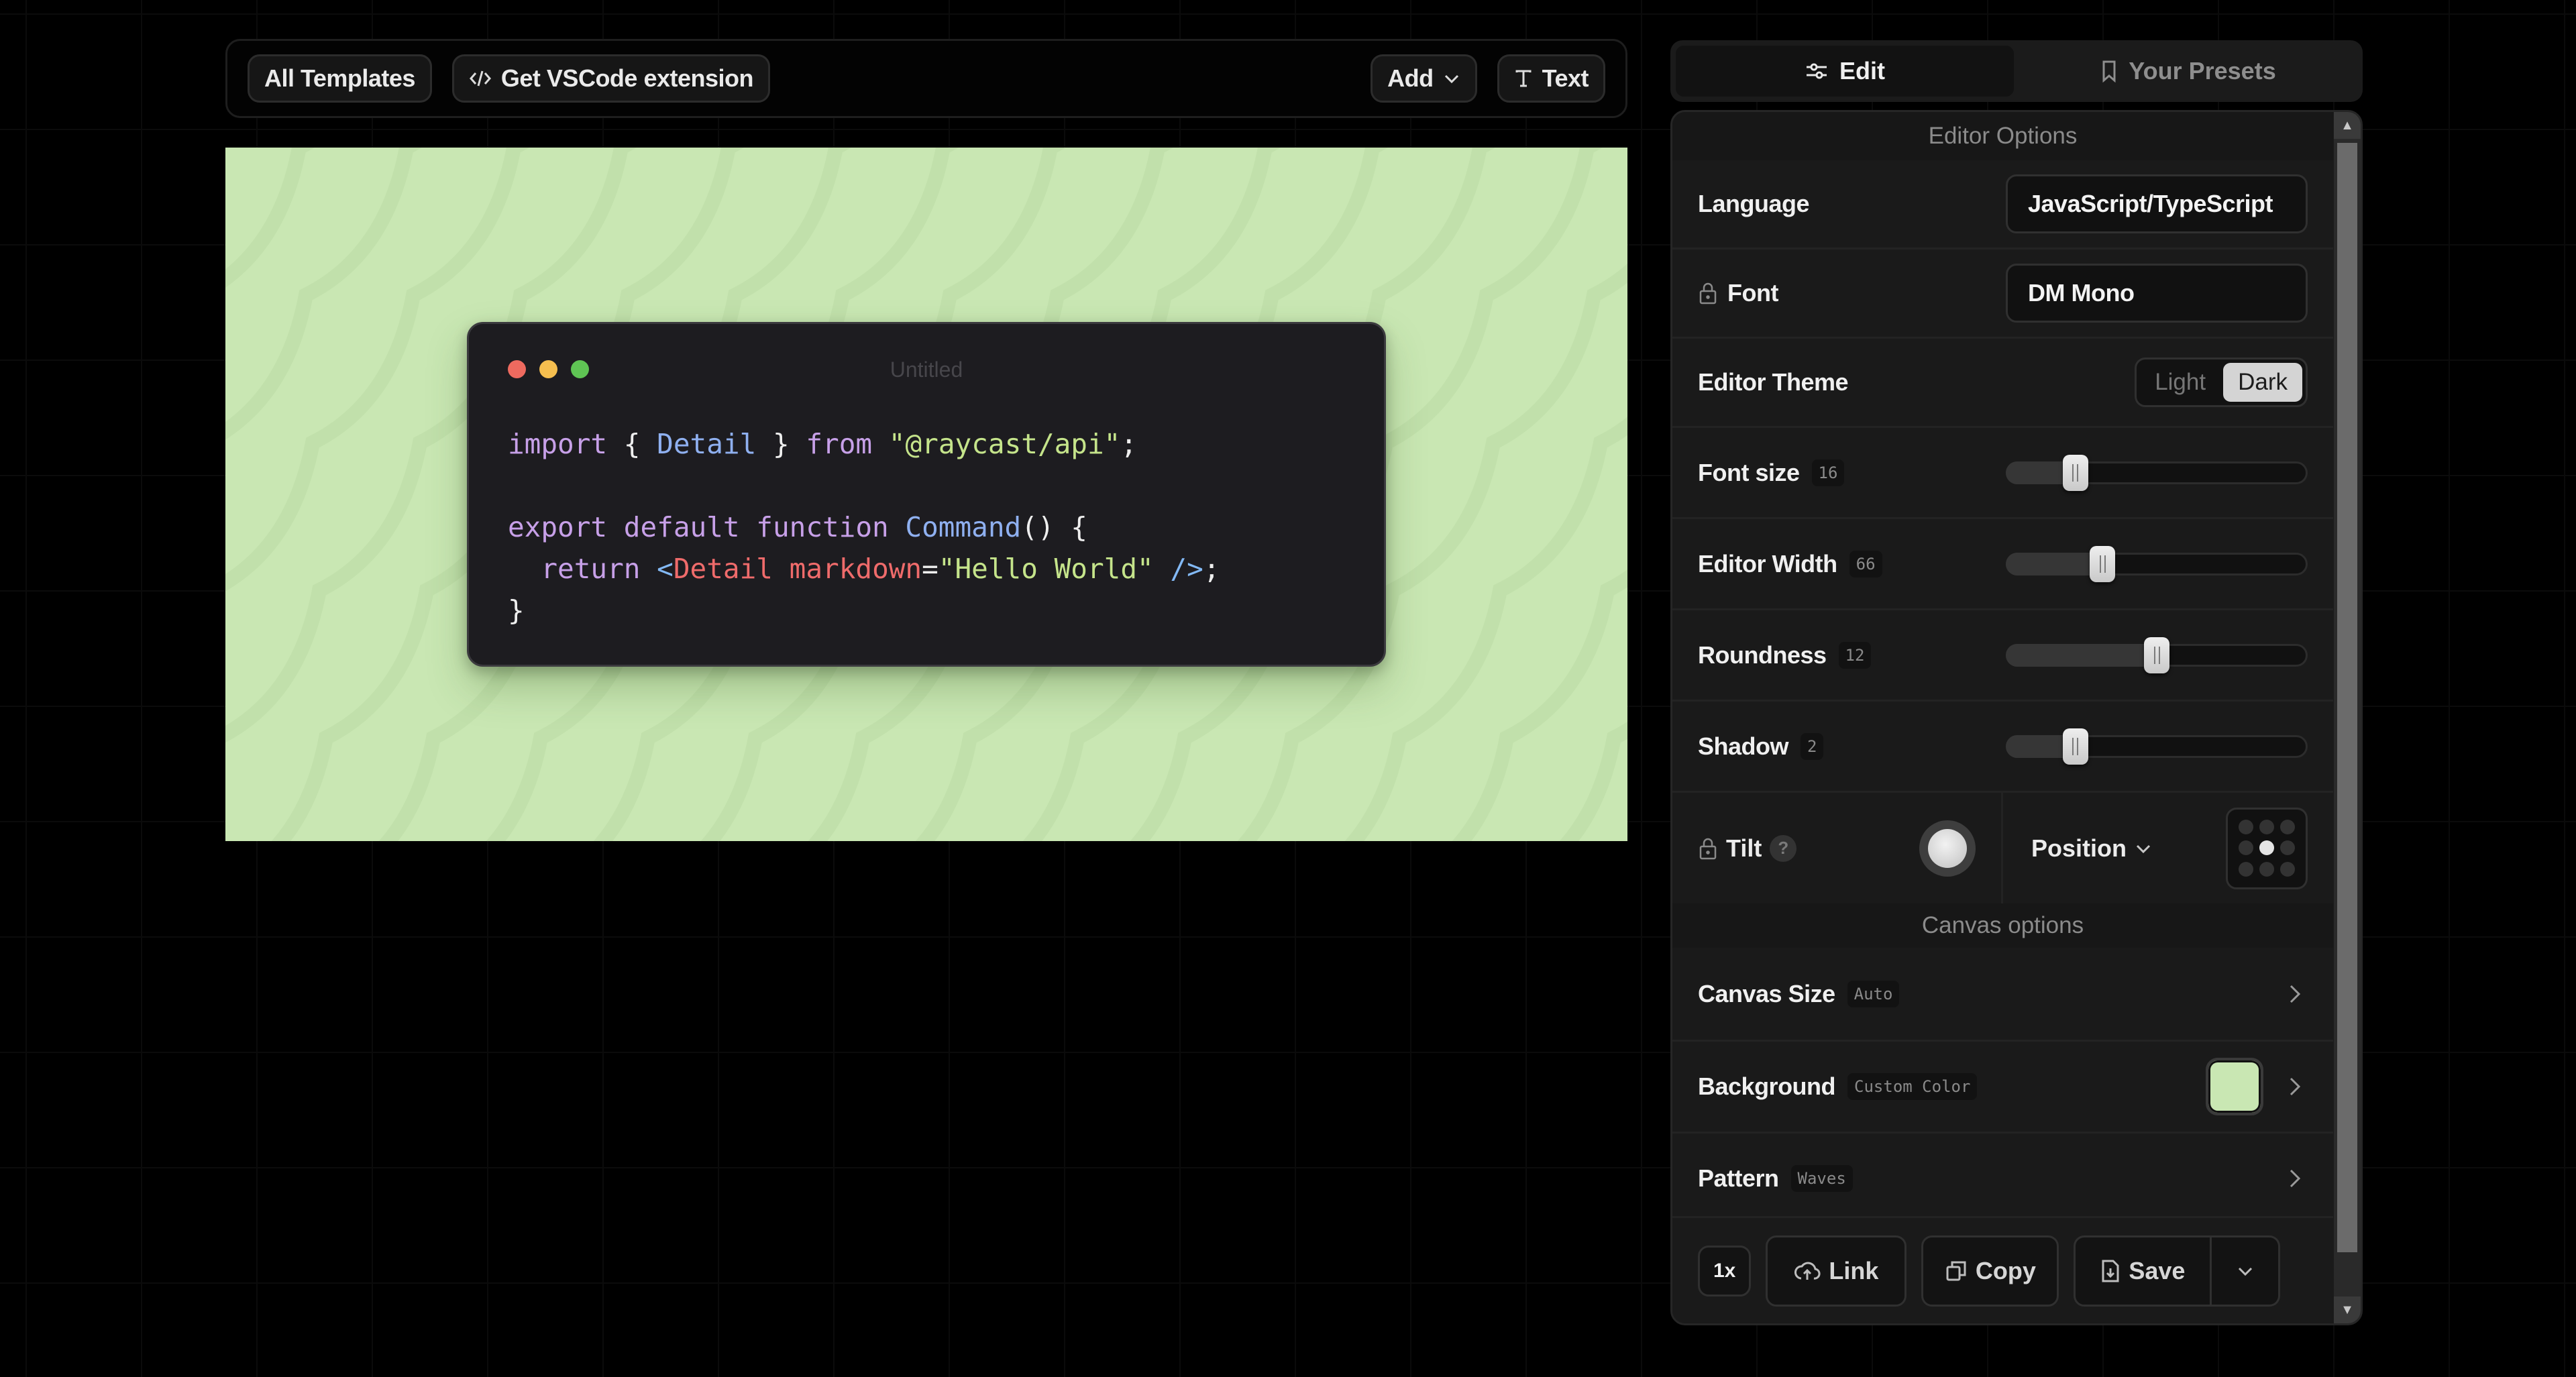  Describe the element at coordinates (2157, 203) in the screenshot. I see `language-select: JavaScript/TypeScript` at that location.